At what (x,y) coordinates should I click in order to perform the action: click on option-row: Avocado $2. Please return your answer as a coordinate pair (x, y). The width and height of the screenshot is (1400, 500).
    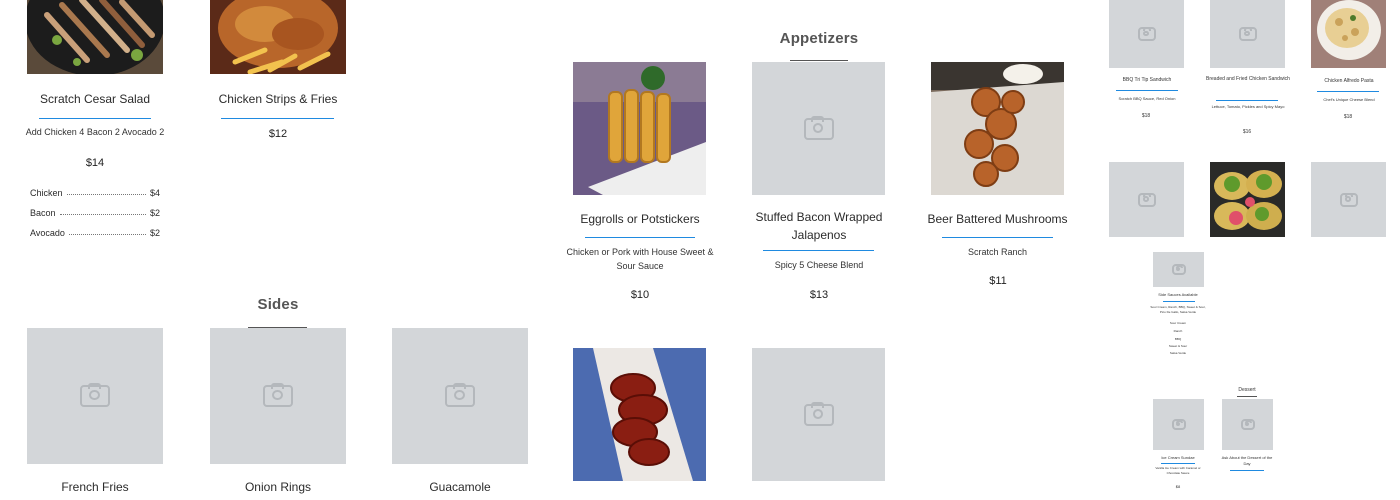
    Looking at the image, I should click on (95, 233).